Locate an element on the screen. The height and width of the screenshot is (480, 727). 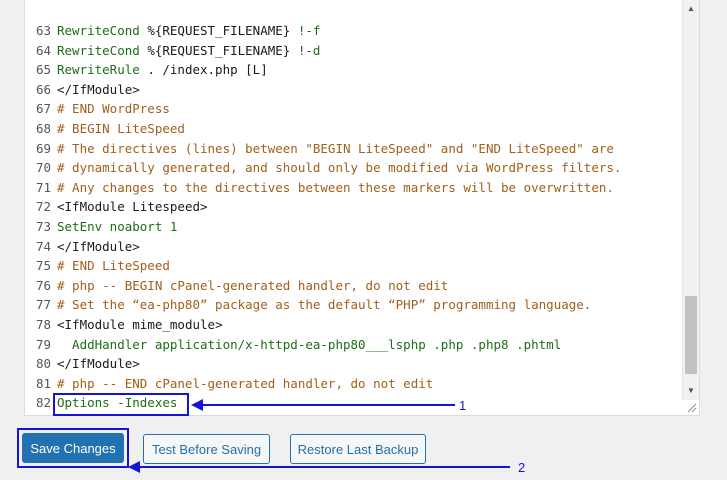
annotation-arrows is located at coordinates (319, 436).